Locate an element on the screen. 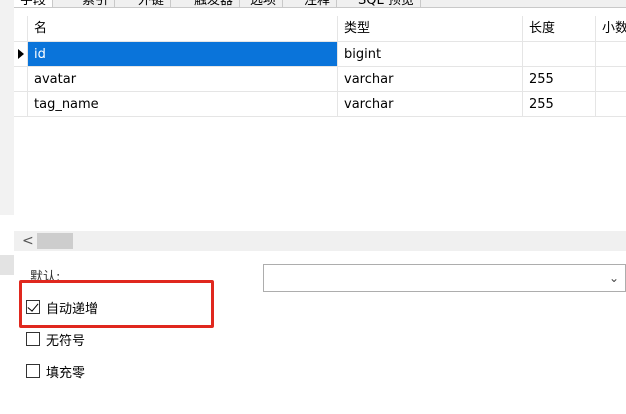 Image resolution: width=626 pixels, height=414 pixels. tab-triggers: 触发器 is located at coordinates (214, 3).